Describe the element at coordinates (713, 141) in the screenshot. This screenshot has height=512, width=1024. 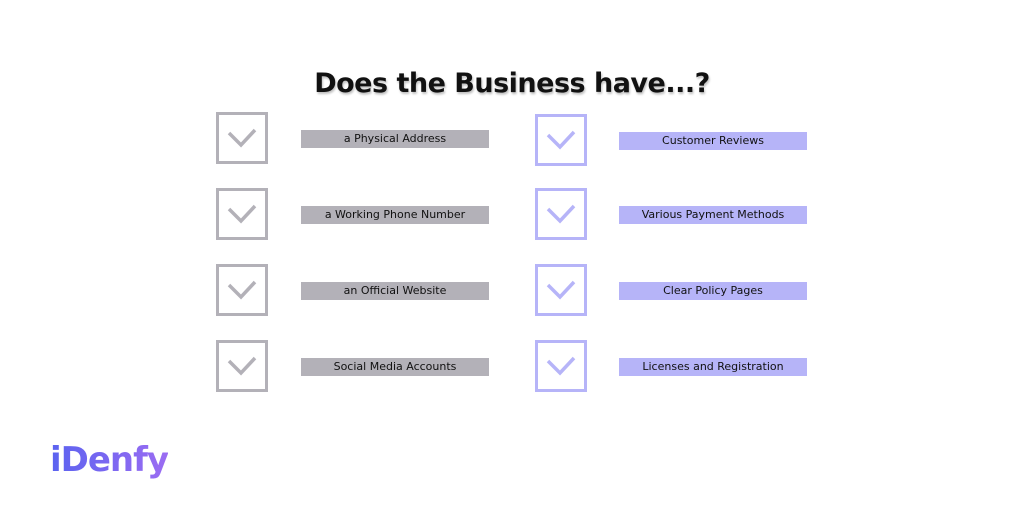
I see `checklist-label: Customer Reviews` at that location.